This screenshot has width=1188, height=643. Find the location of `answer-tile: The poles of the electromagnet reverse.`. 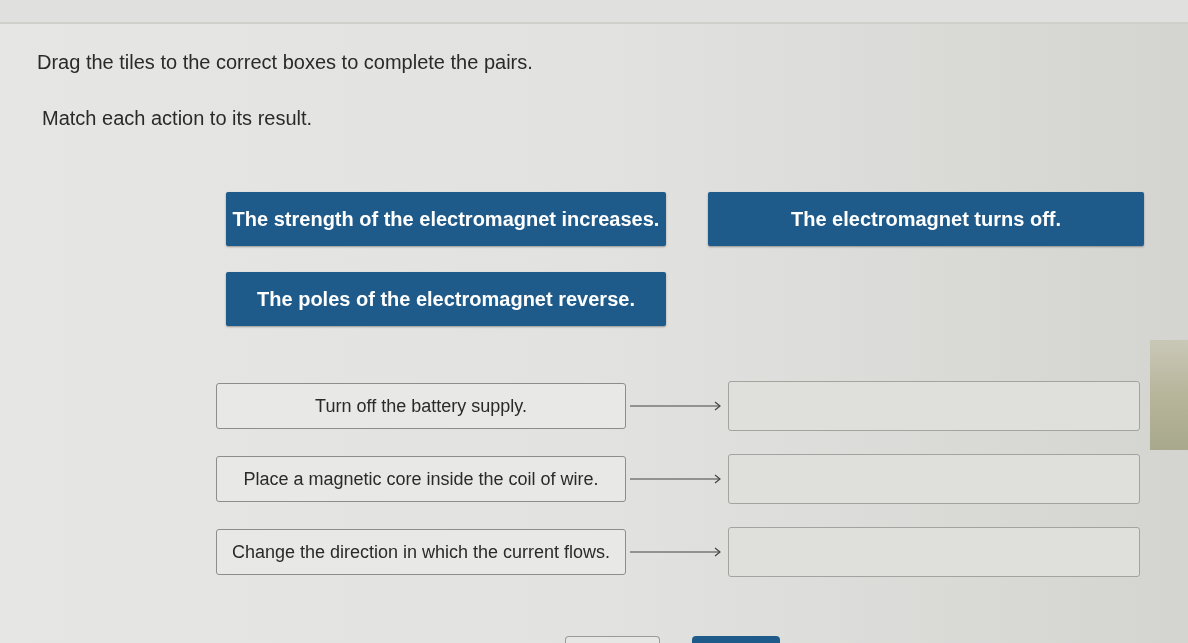

answer-tile: The poles of the electromagnet reverse. is located at coordinates (446, 299).